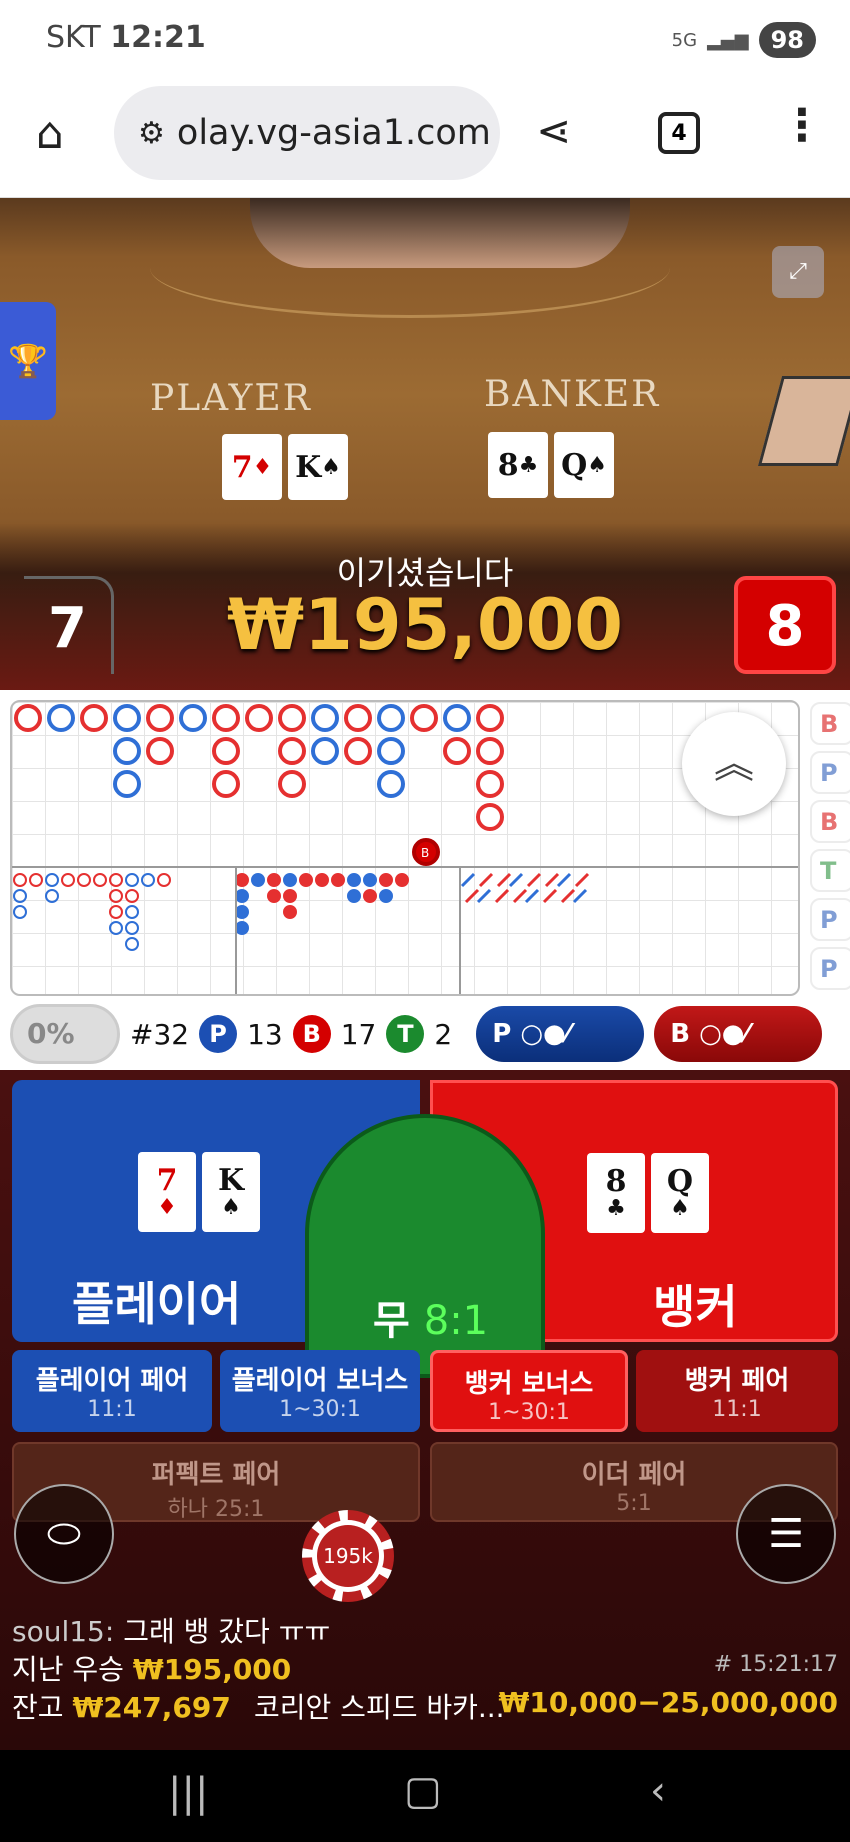 The height and width of the screenshot is (1842, 850). What do you see at coordinates (584, 465) in the screenshot?
I see `video-card: Q ♠` at bounding box center [584, 465].